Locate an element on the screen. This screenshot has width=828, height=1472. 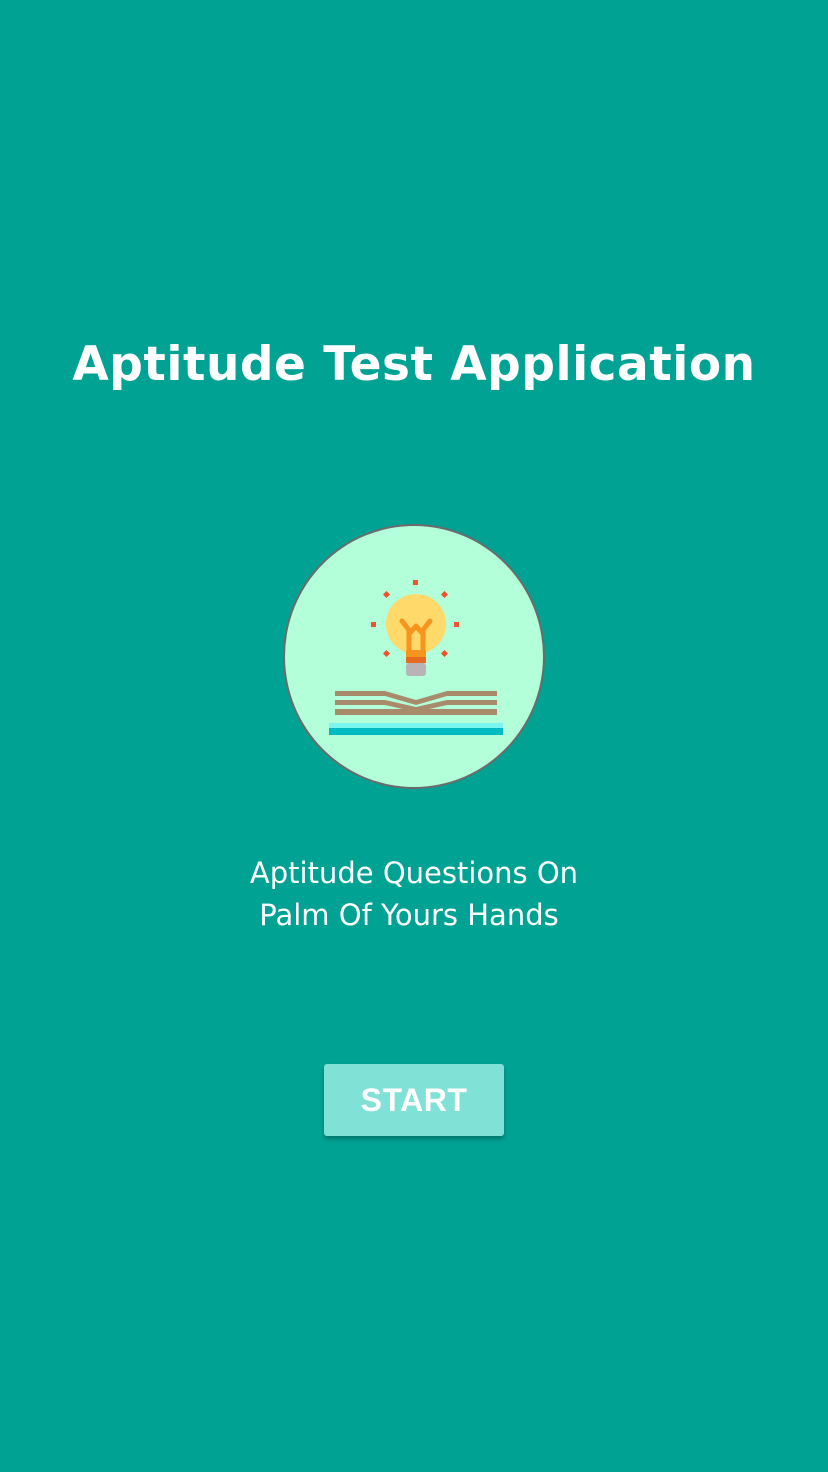
app-title: Aptitude Test Application is located at coordinates (414, 364).